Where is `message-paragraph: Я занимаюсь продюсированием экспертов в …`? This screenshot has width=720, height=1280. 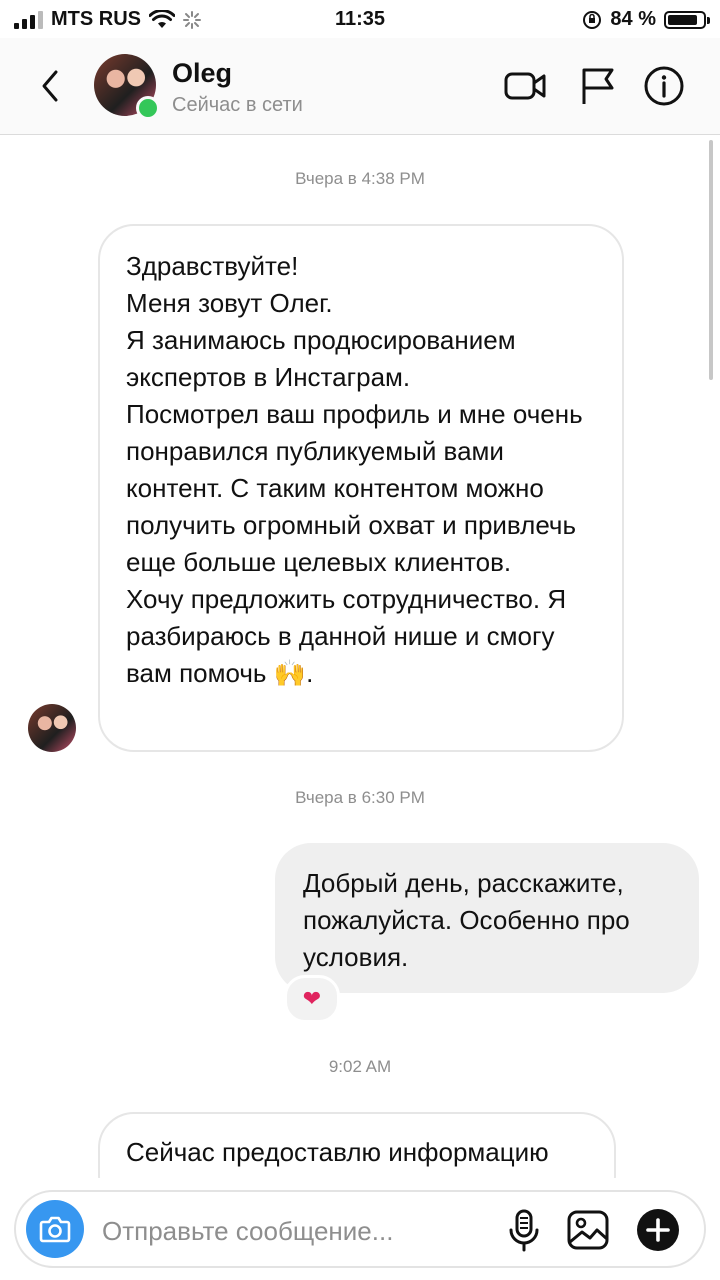
message-paragraph: Я занимаюсь продюсированием экспертов в … is located at coordinates (321, 358).